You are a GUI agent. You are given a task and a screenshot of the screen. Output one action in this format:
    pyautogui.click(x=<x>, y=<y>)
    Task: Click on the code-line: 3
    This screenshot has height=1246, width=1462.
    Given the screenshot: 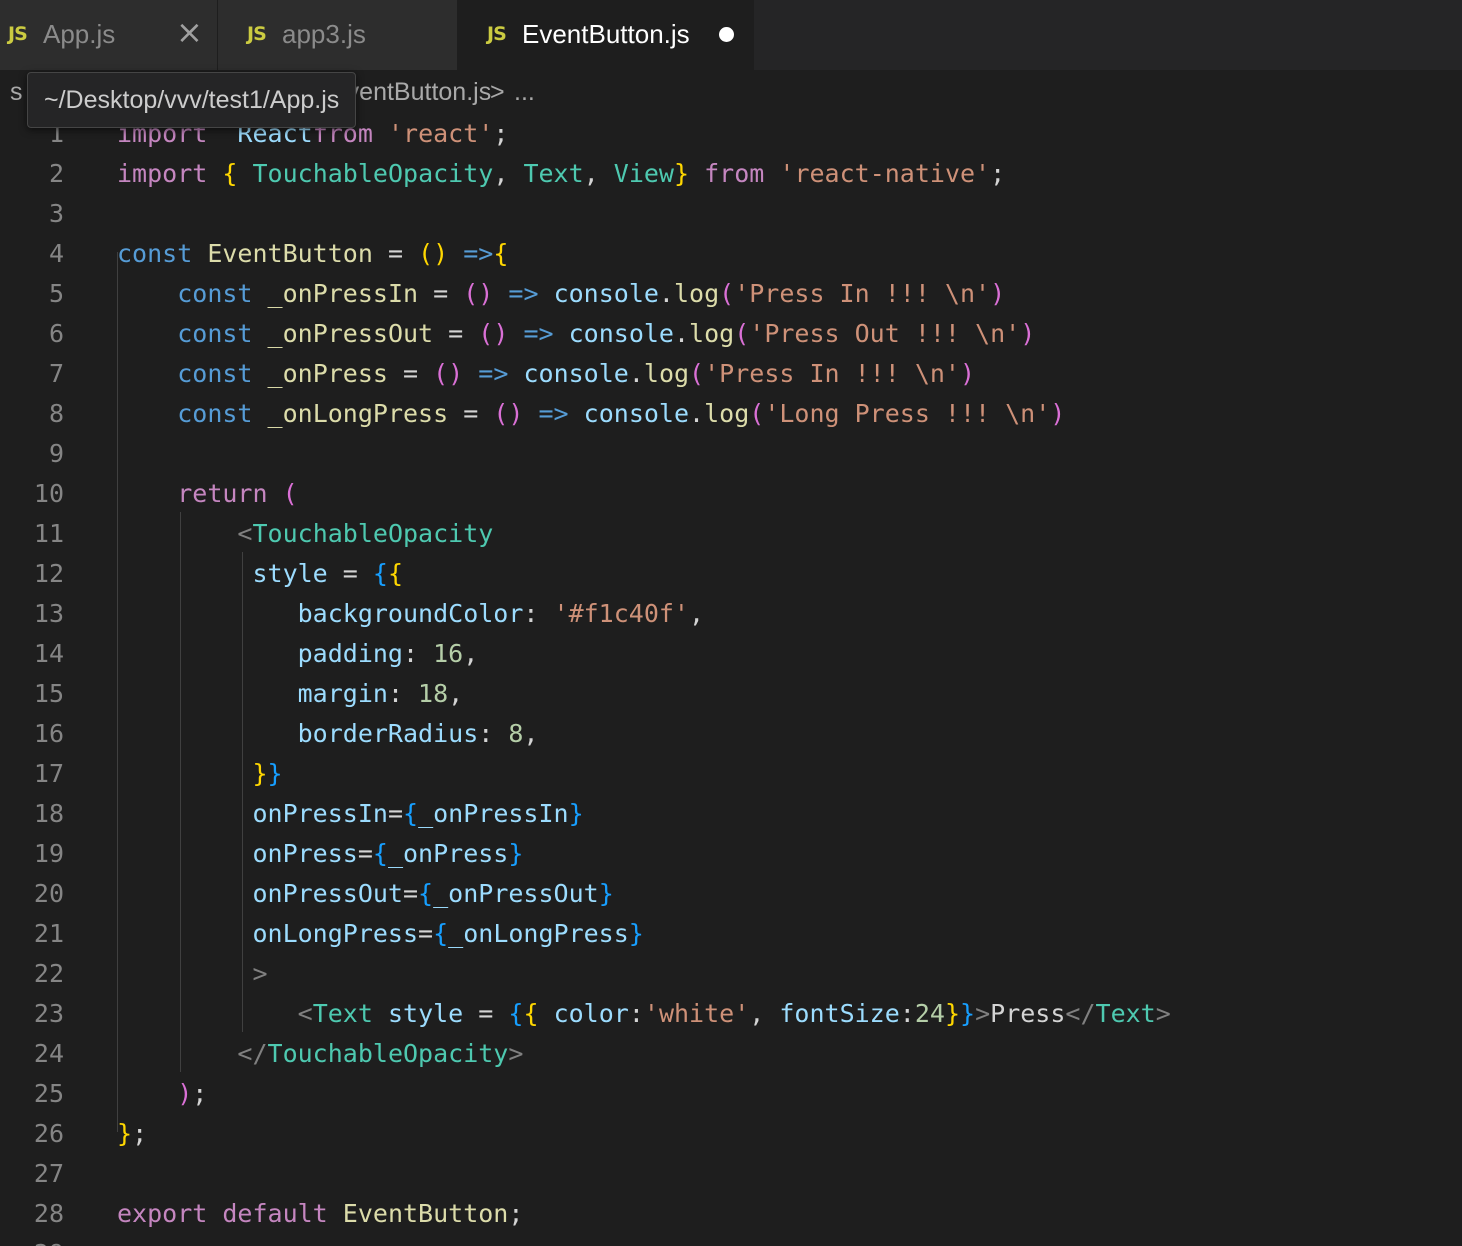 What is the action you would take?
    pyautogui.click(x=731, y=214)
    